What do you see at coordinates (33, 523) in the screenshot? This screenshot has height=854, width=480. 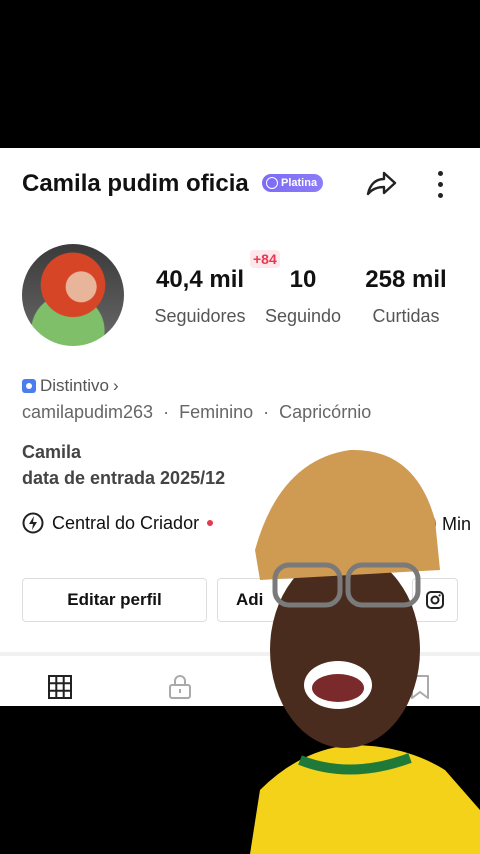 I see `lightning-icon` at bounding box center [33, 523].